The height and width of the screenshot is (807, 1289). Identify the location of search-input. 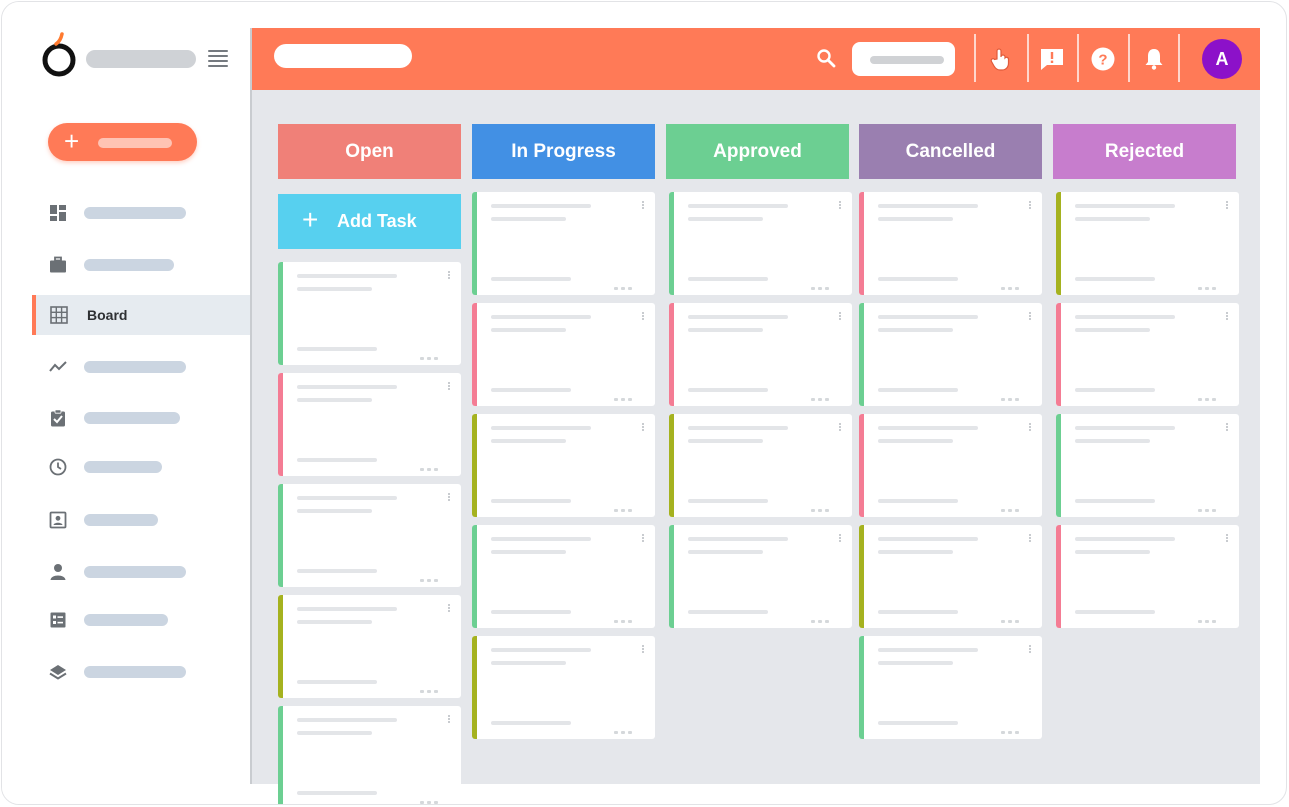
(903, 59).